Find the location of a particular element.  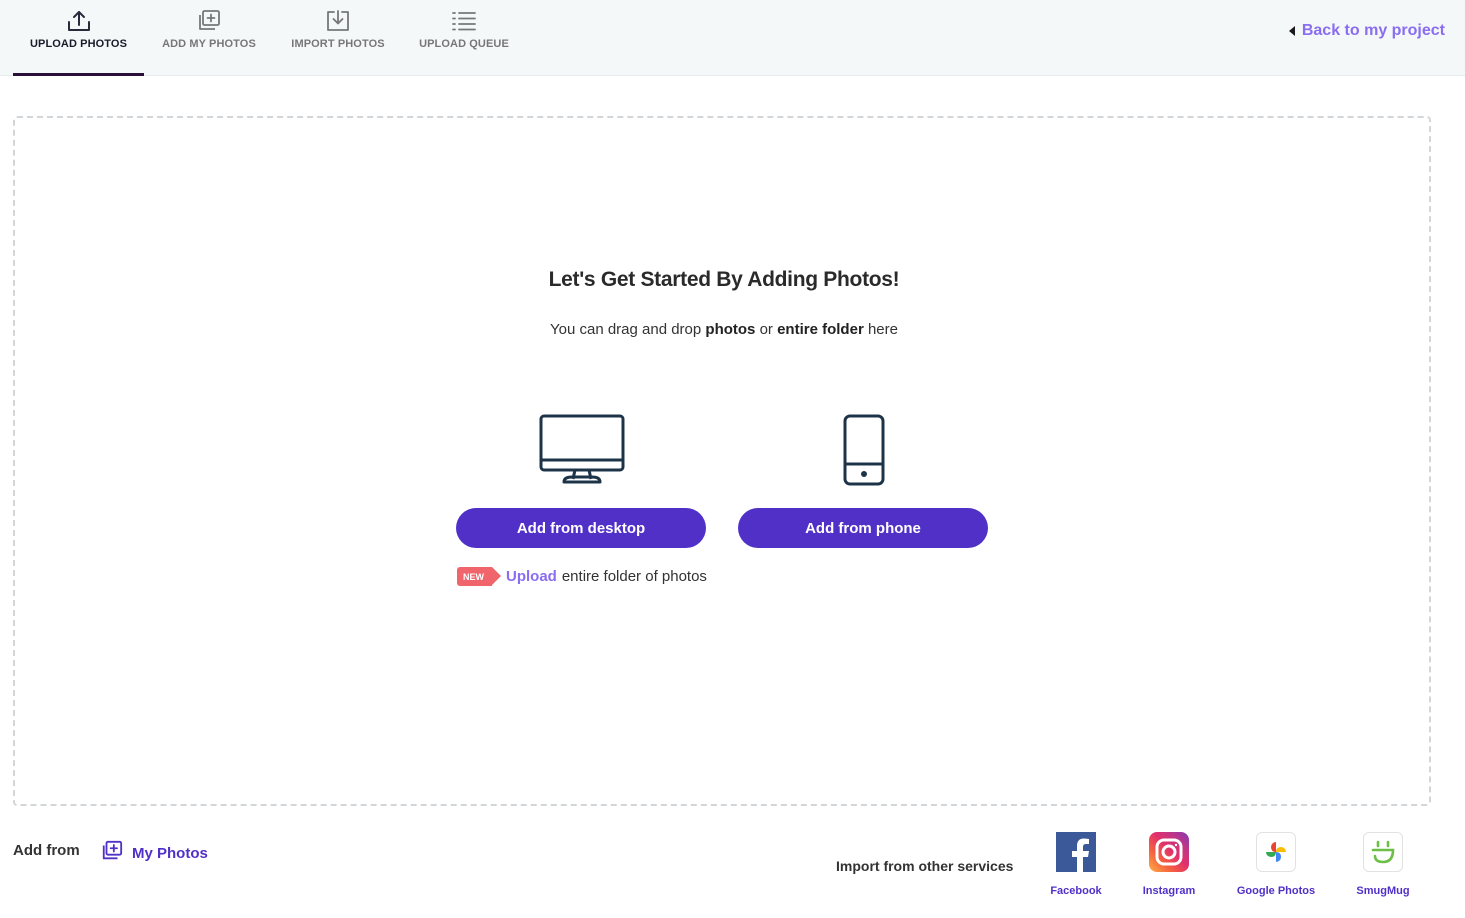

upload-folder-link: Upload is located at coordinates (531, 576).